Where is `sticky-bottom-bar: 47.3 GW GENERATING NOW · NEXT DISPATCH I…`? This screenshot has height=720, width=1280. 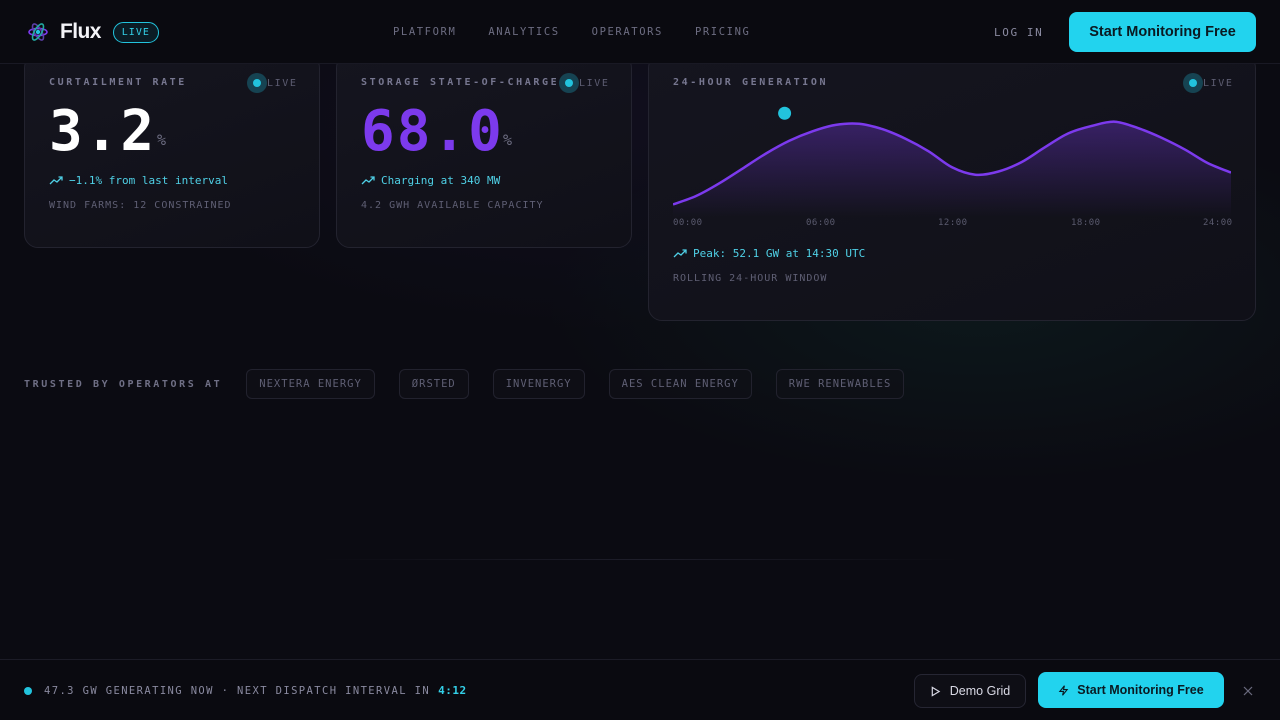
sticky-bottom-bar: 47.3 GW GENERATING NOW · NEXT DISPATCH I… is located at coordinates (640, 689).